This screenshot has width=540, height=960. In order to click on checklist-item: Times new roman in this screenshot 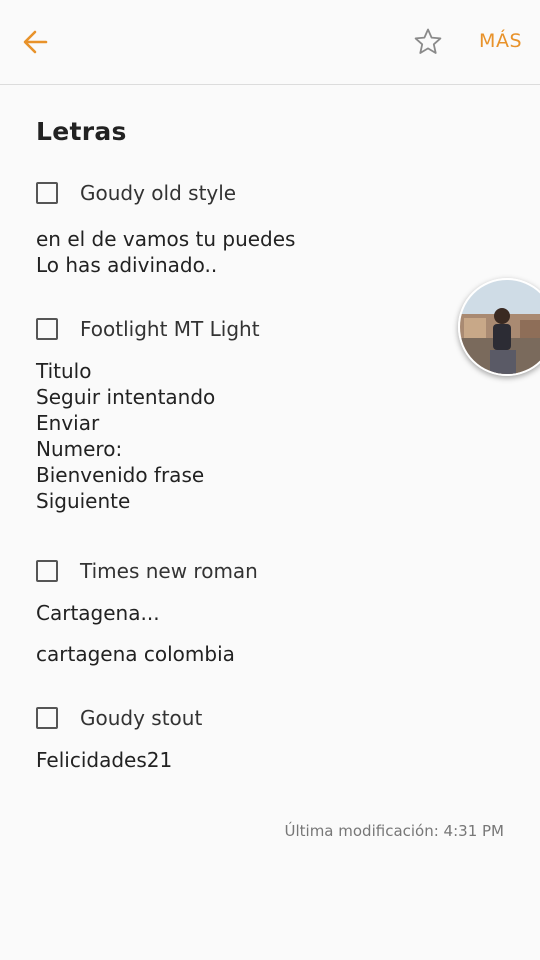, I will do `click(271, 571)`.